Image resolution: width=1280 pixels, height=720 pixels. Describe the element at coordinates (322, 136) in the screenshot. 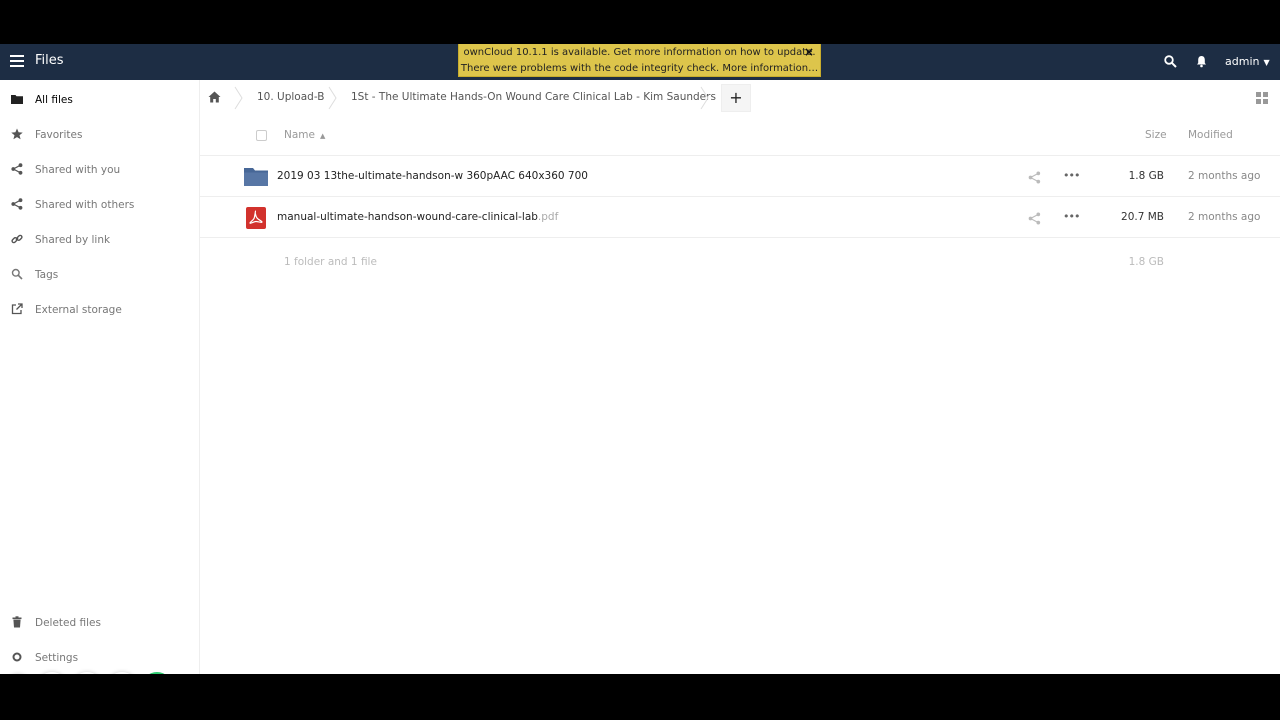

I see `sort-ascending-icon: ▲` at that location.